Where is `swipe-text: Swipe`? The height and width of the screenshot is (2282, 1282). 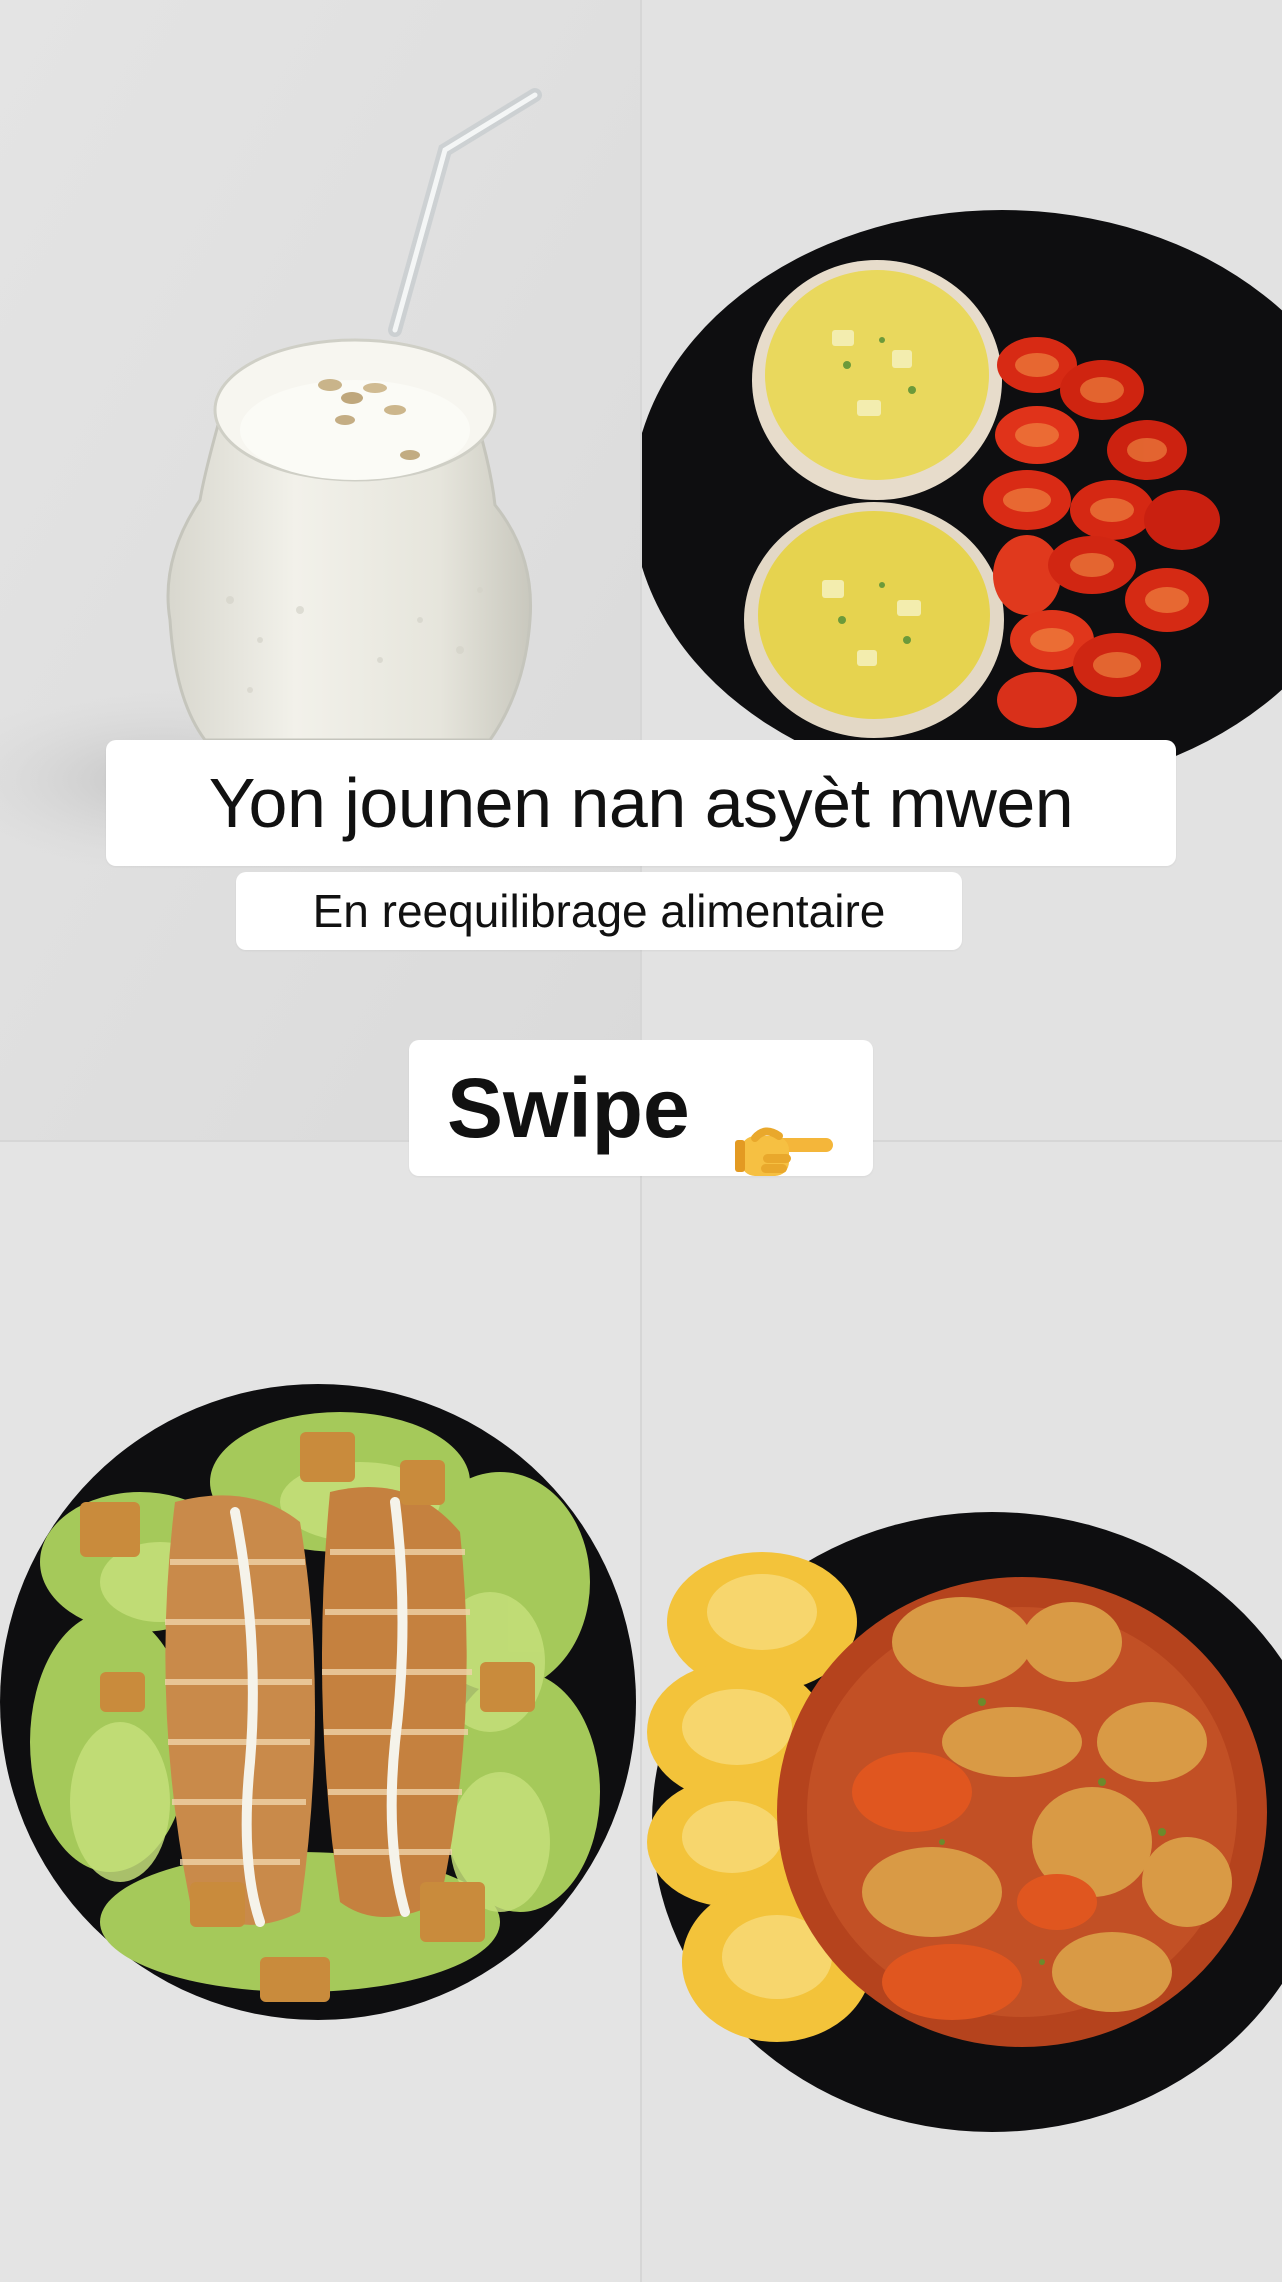 swipe-text: Swipe is located at coordinates (568, 1108).